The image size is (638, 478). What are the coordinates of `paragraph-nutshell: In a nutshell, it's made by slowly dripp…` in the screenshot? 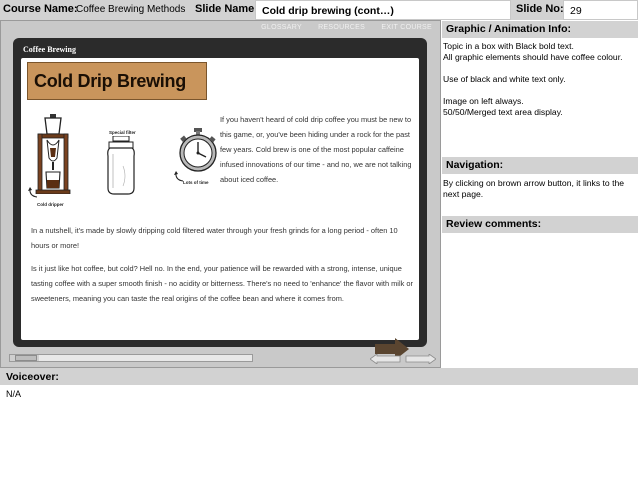 It's located at (214, 238).